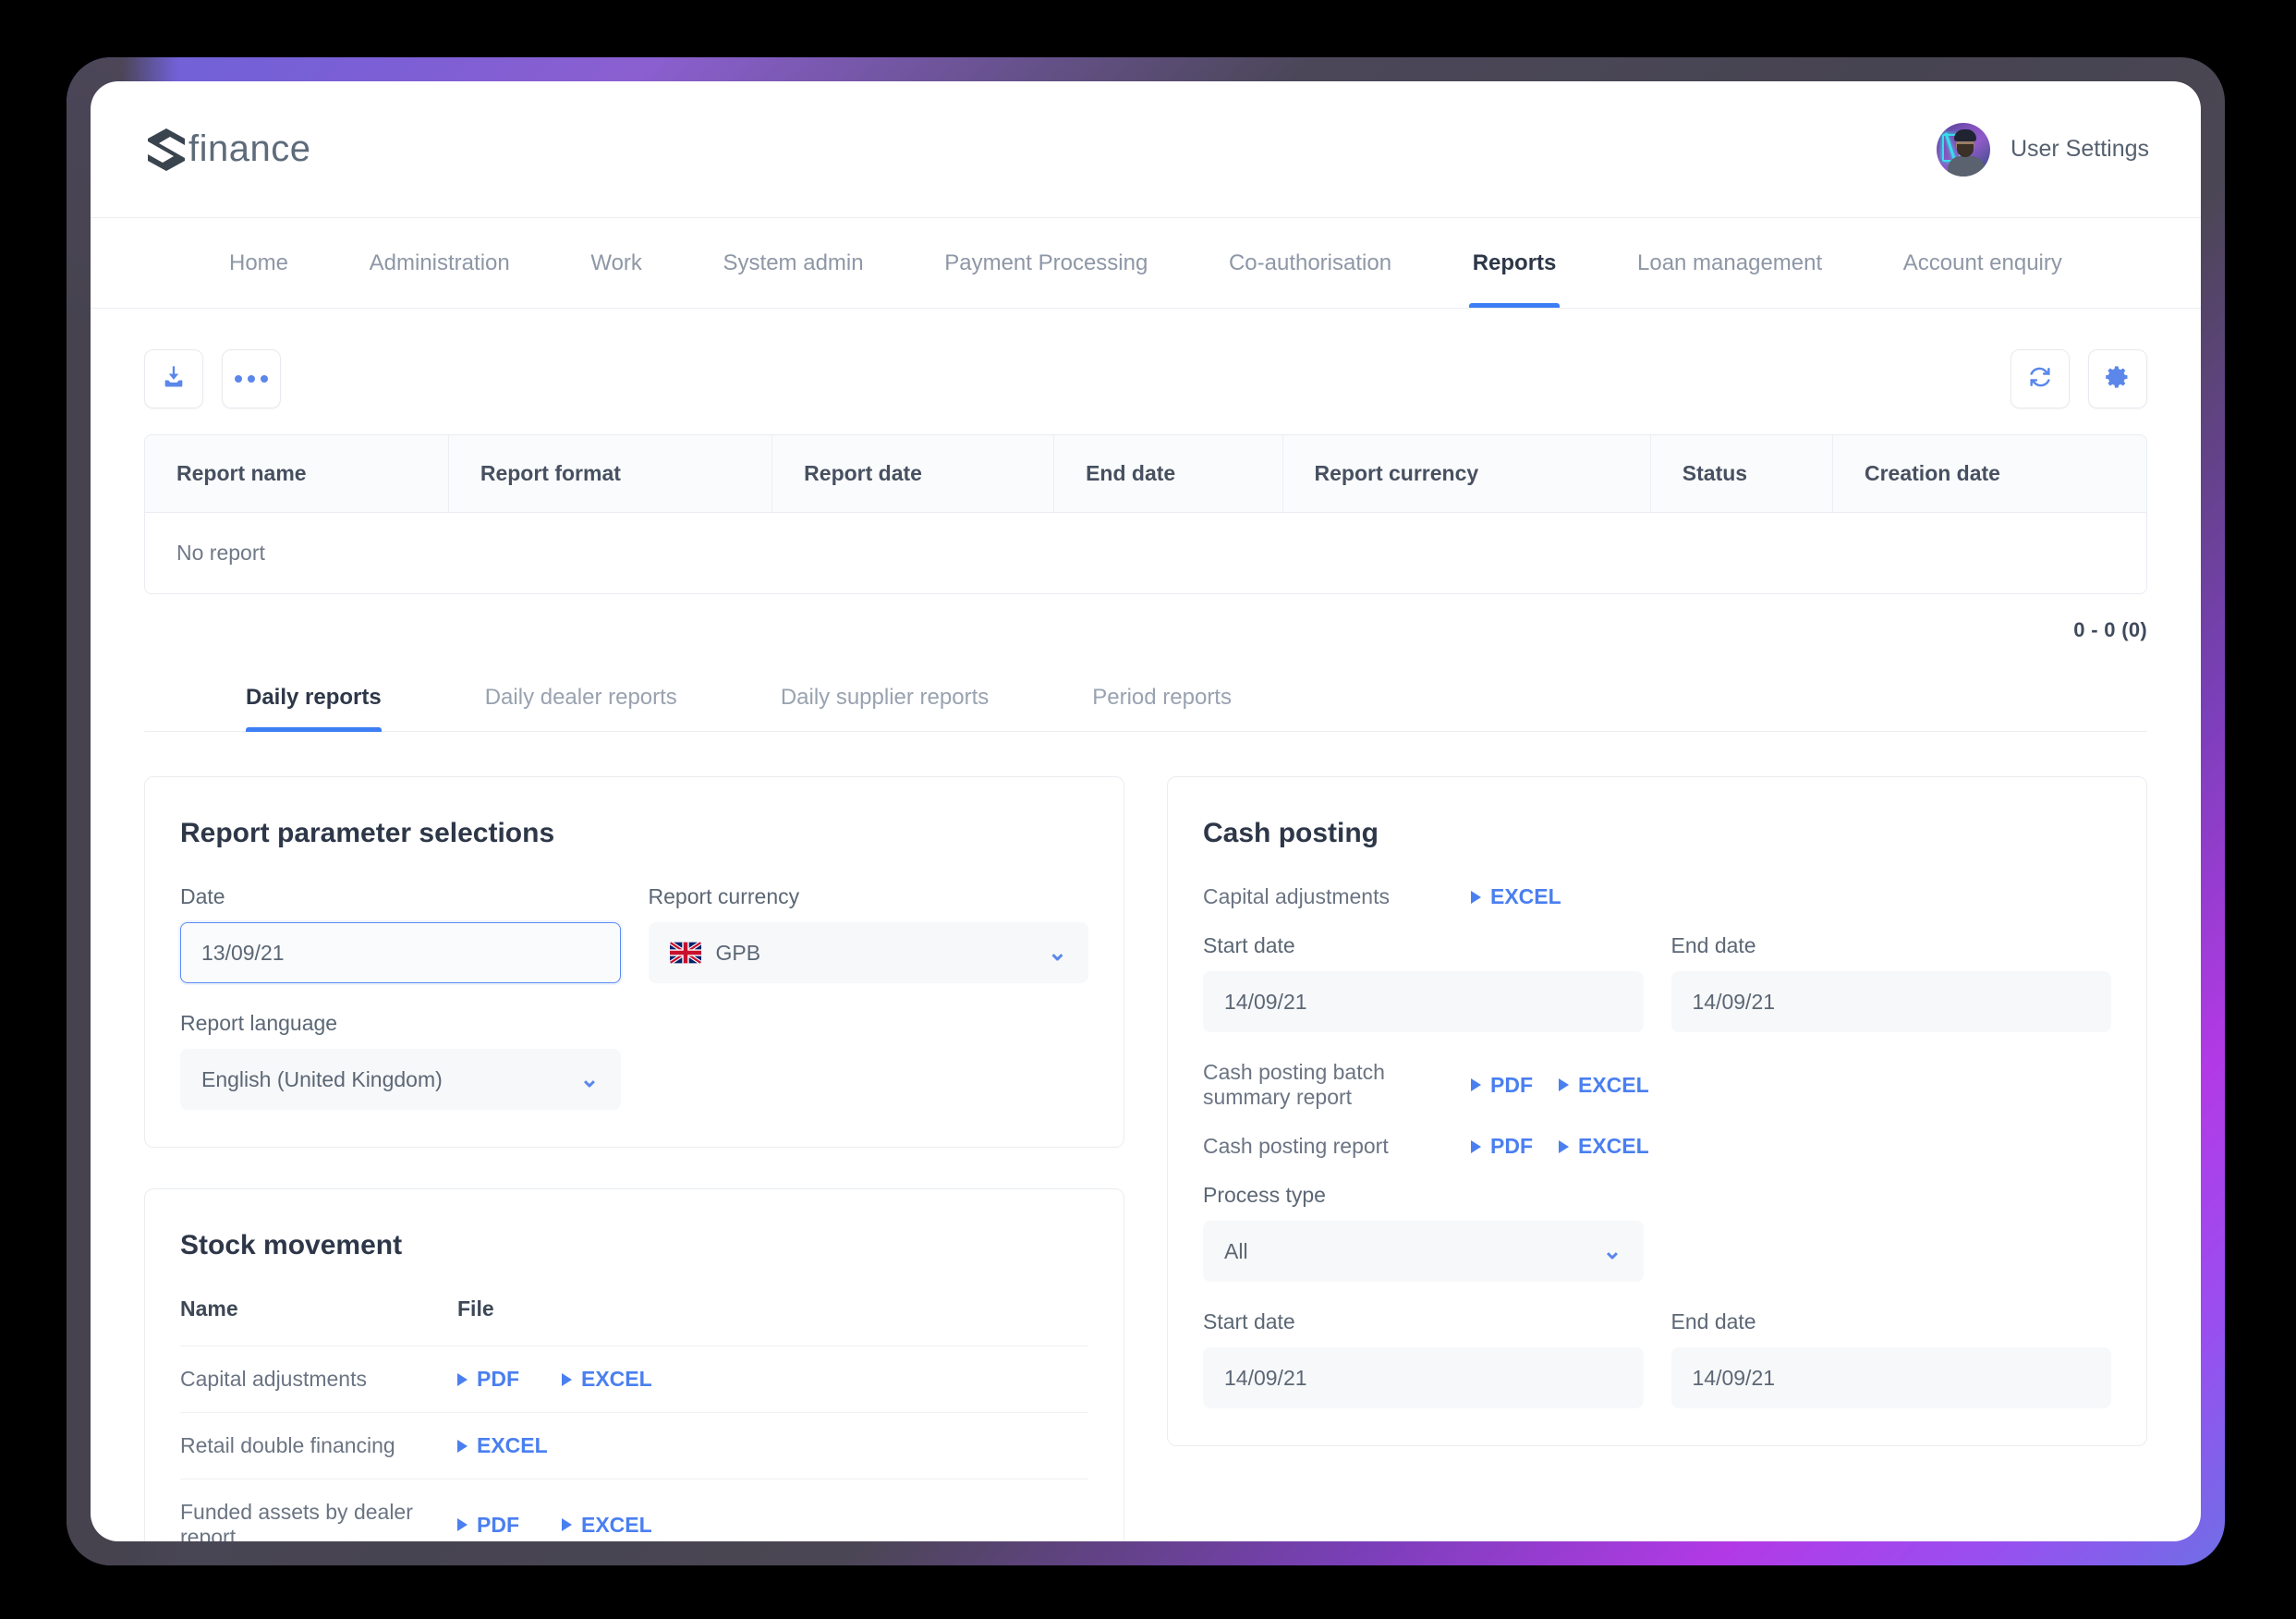  I want to click on user-settings-button: User Settings, so click(2042, 149).